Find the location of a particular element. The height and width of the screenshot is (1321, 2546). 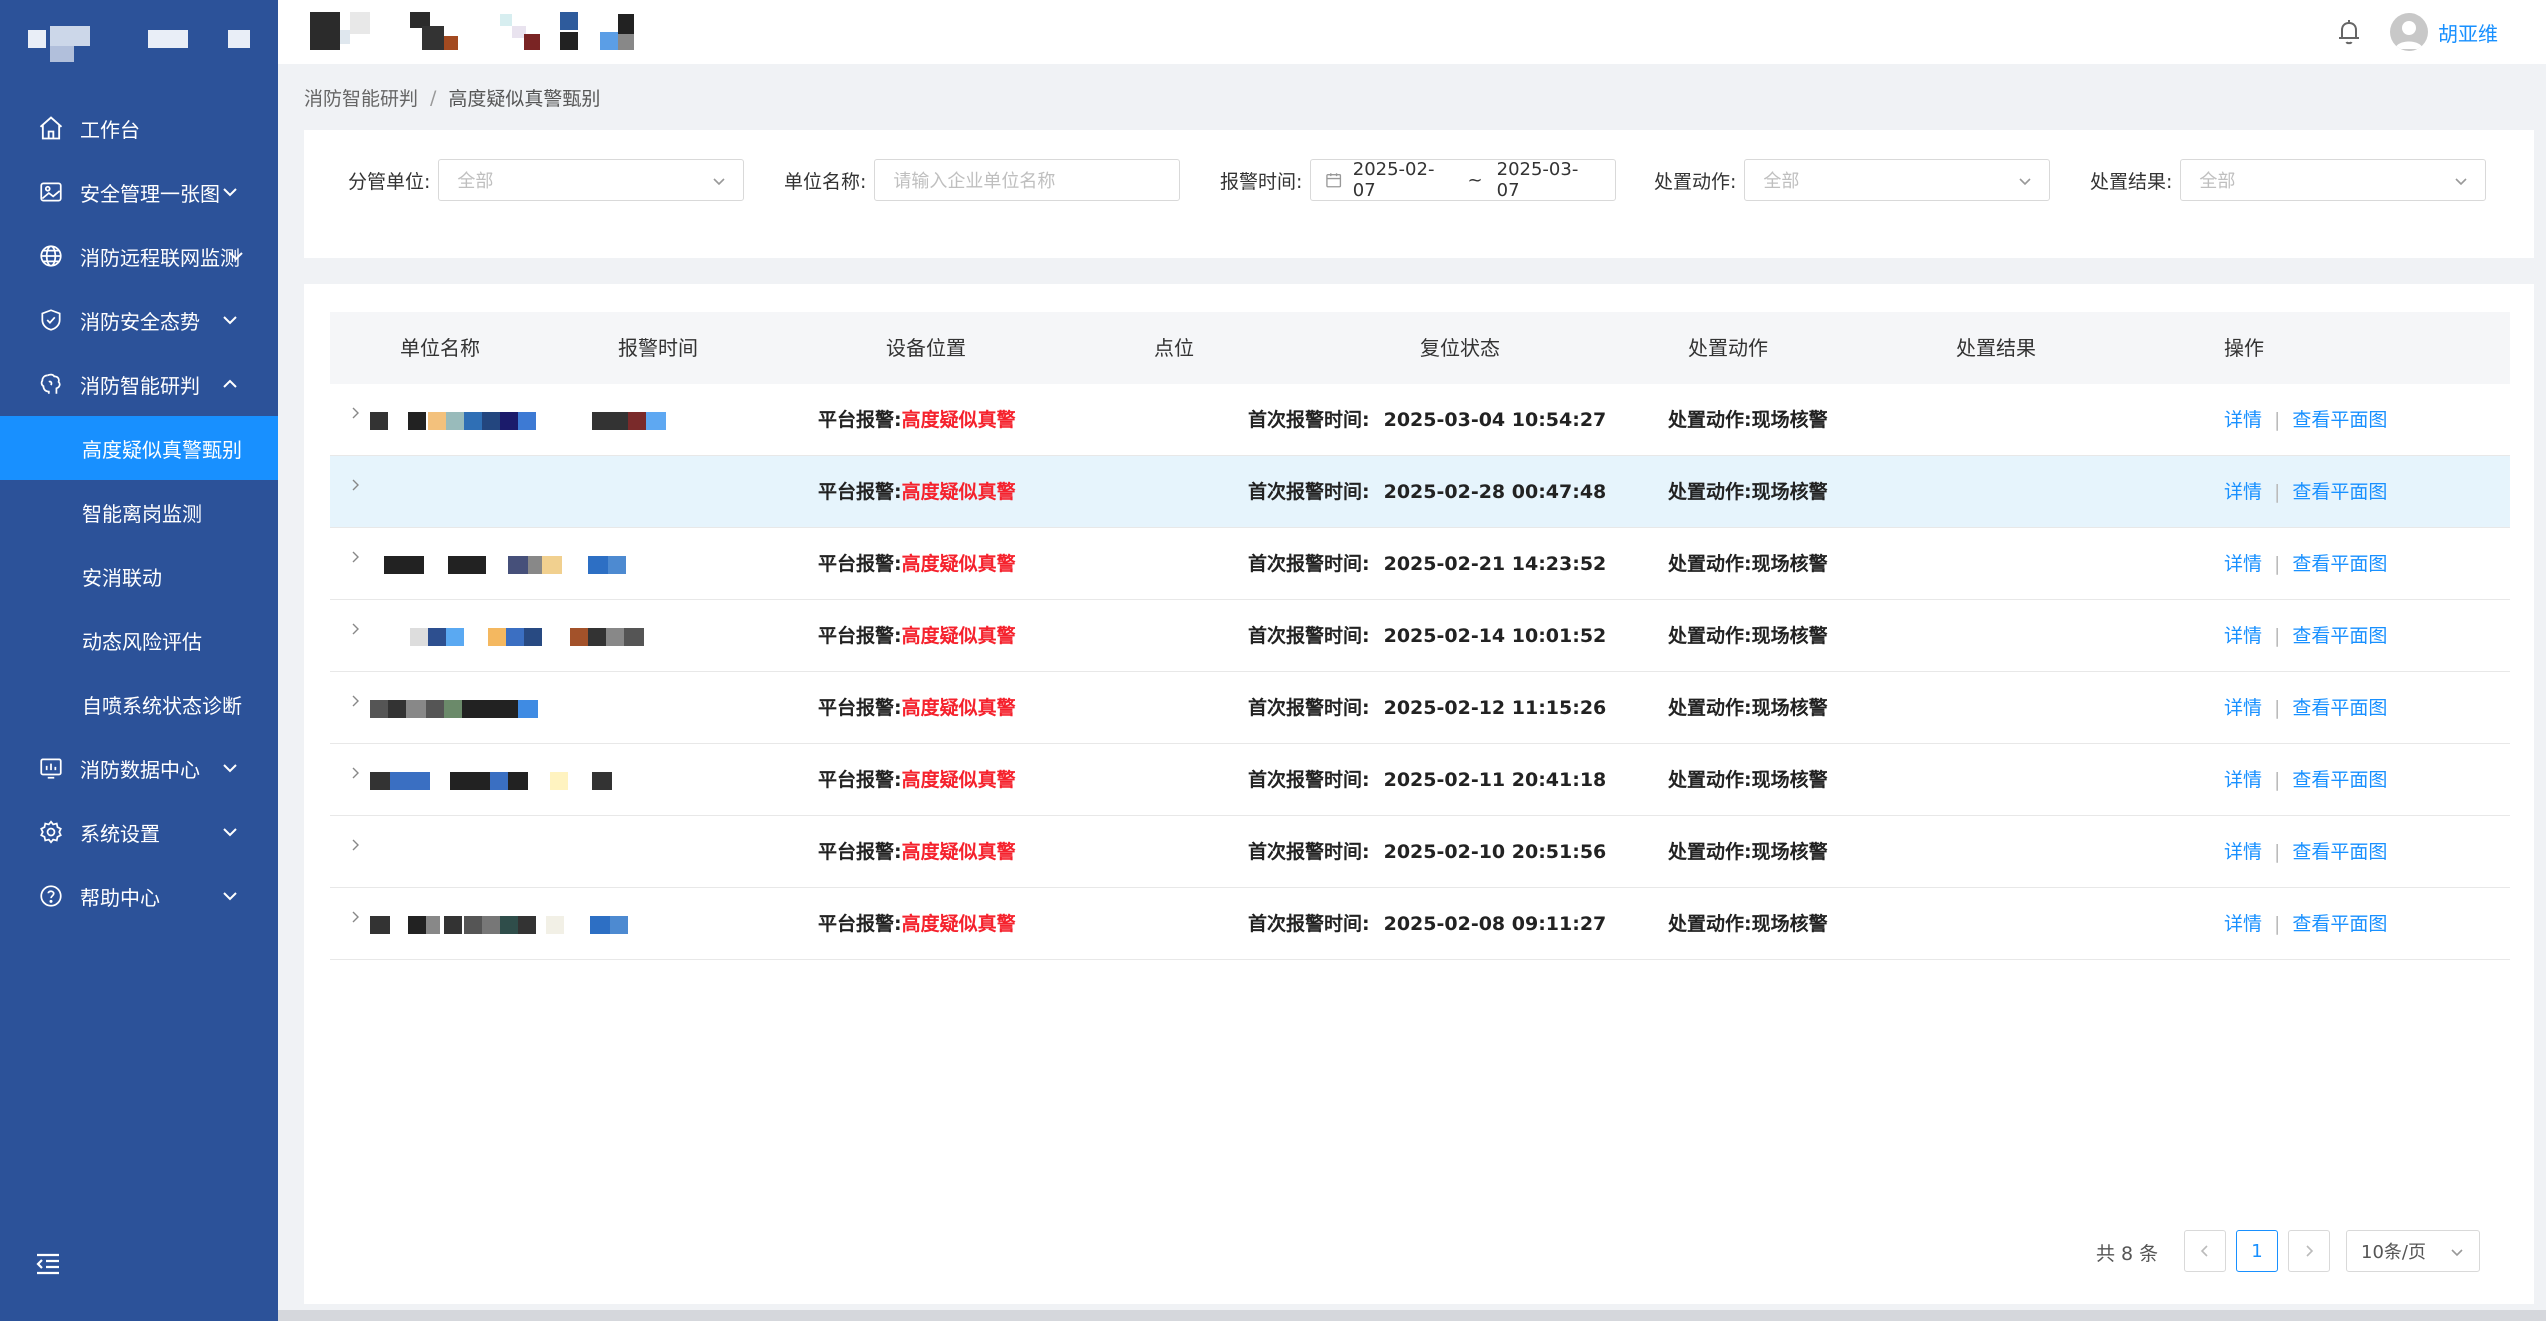

result-value: 全部 is located at coordinates (2217, 181).